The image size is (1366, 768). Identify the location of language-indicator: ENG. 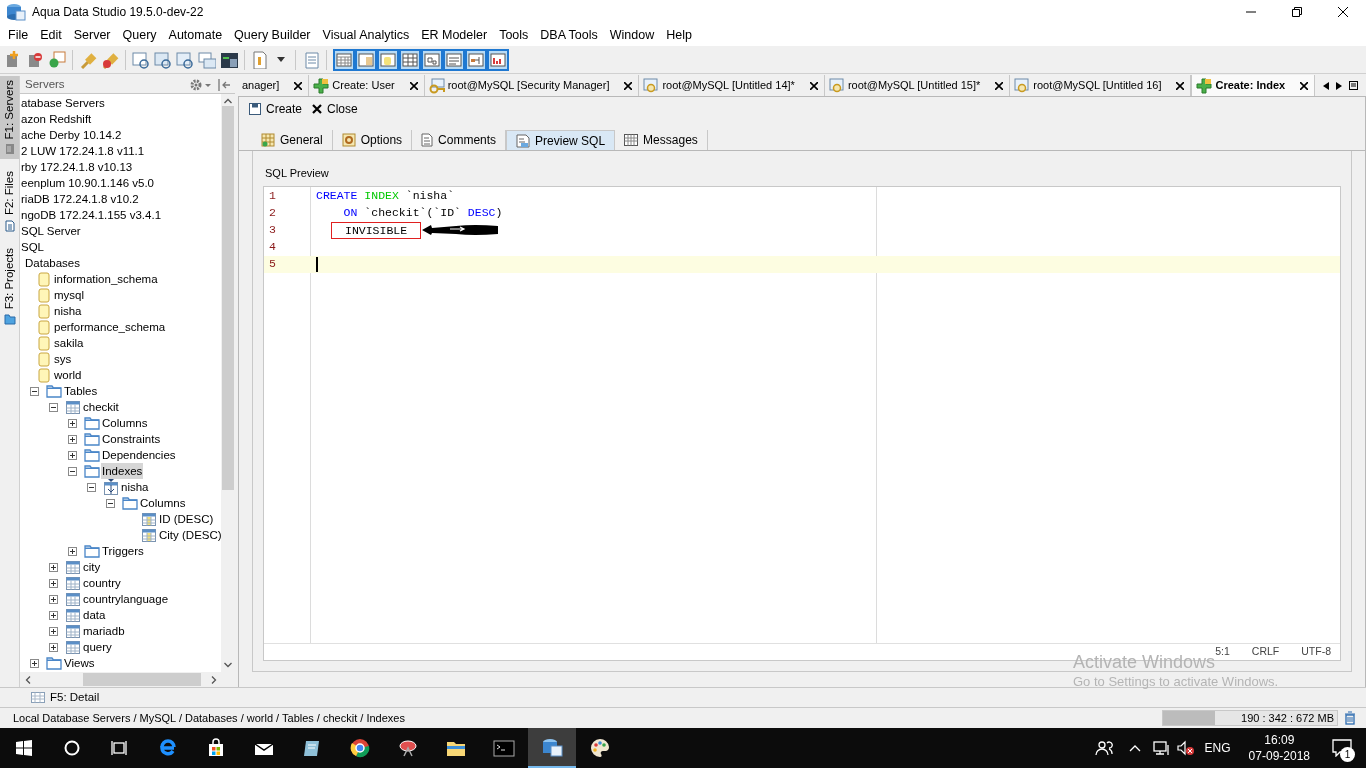
(1217, 748).